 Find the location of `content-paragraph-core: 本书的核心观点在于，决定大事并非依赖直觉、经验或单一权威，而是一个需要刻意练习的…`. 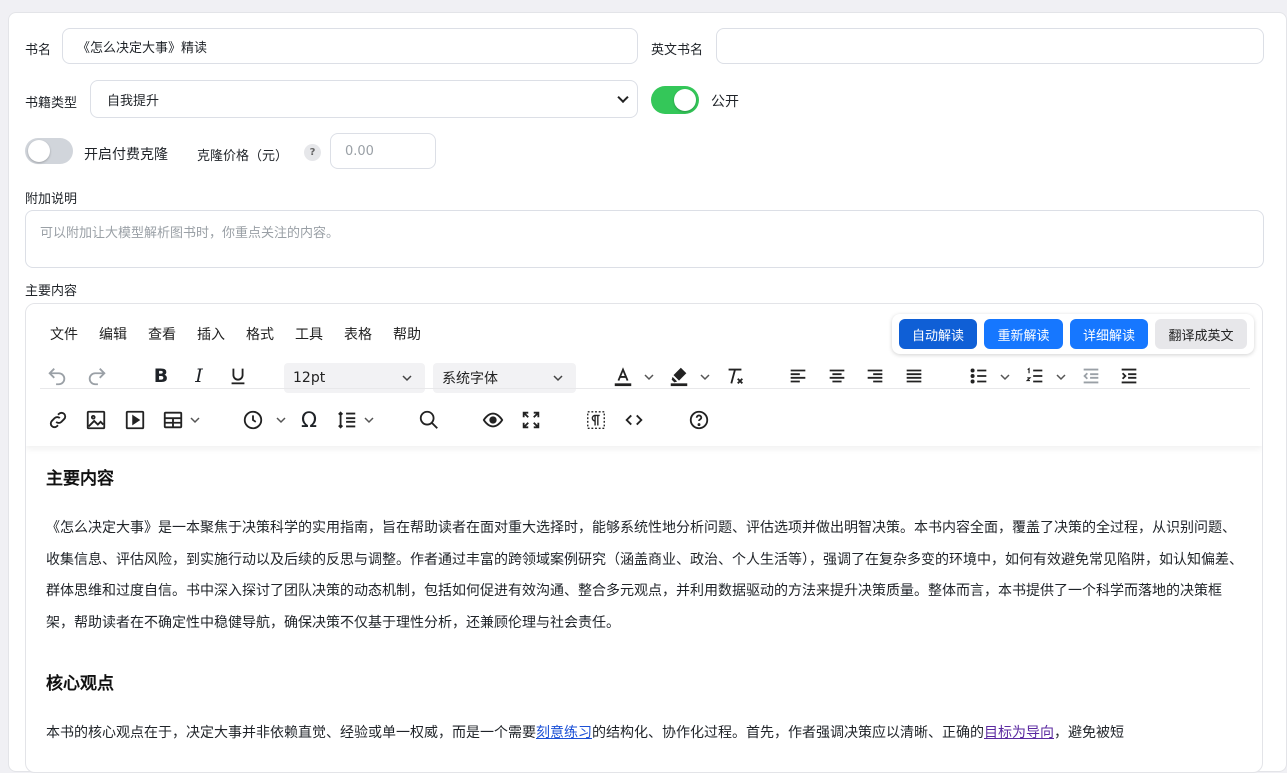

content-paragraph-core: 本书的核心观点在于，决定大事并非依赖直觉、经验或单一权威，而是一个需要刻意练习的… is located at coordinates (646, 734).